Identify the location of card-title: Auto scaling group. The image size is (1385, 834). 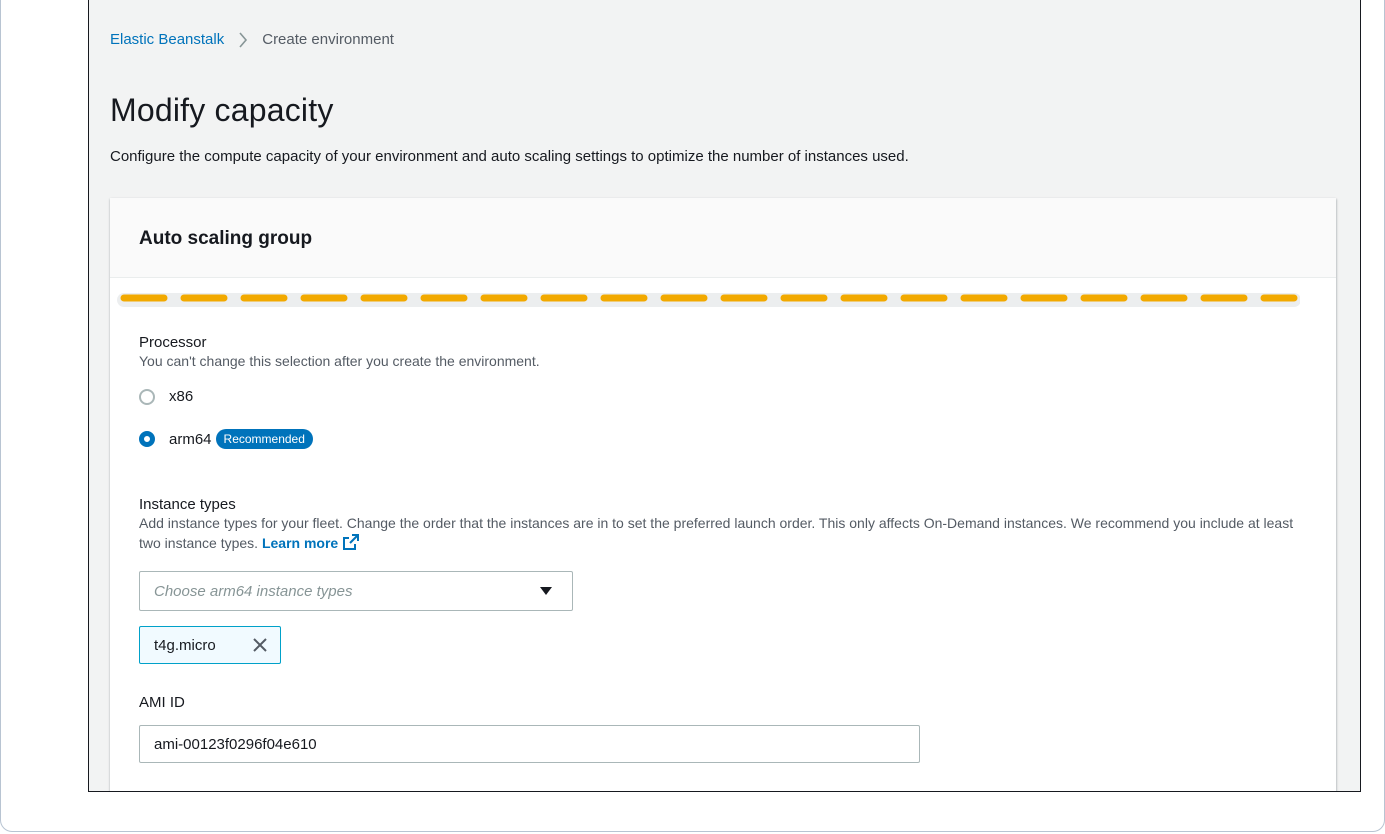
(226, 238).